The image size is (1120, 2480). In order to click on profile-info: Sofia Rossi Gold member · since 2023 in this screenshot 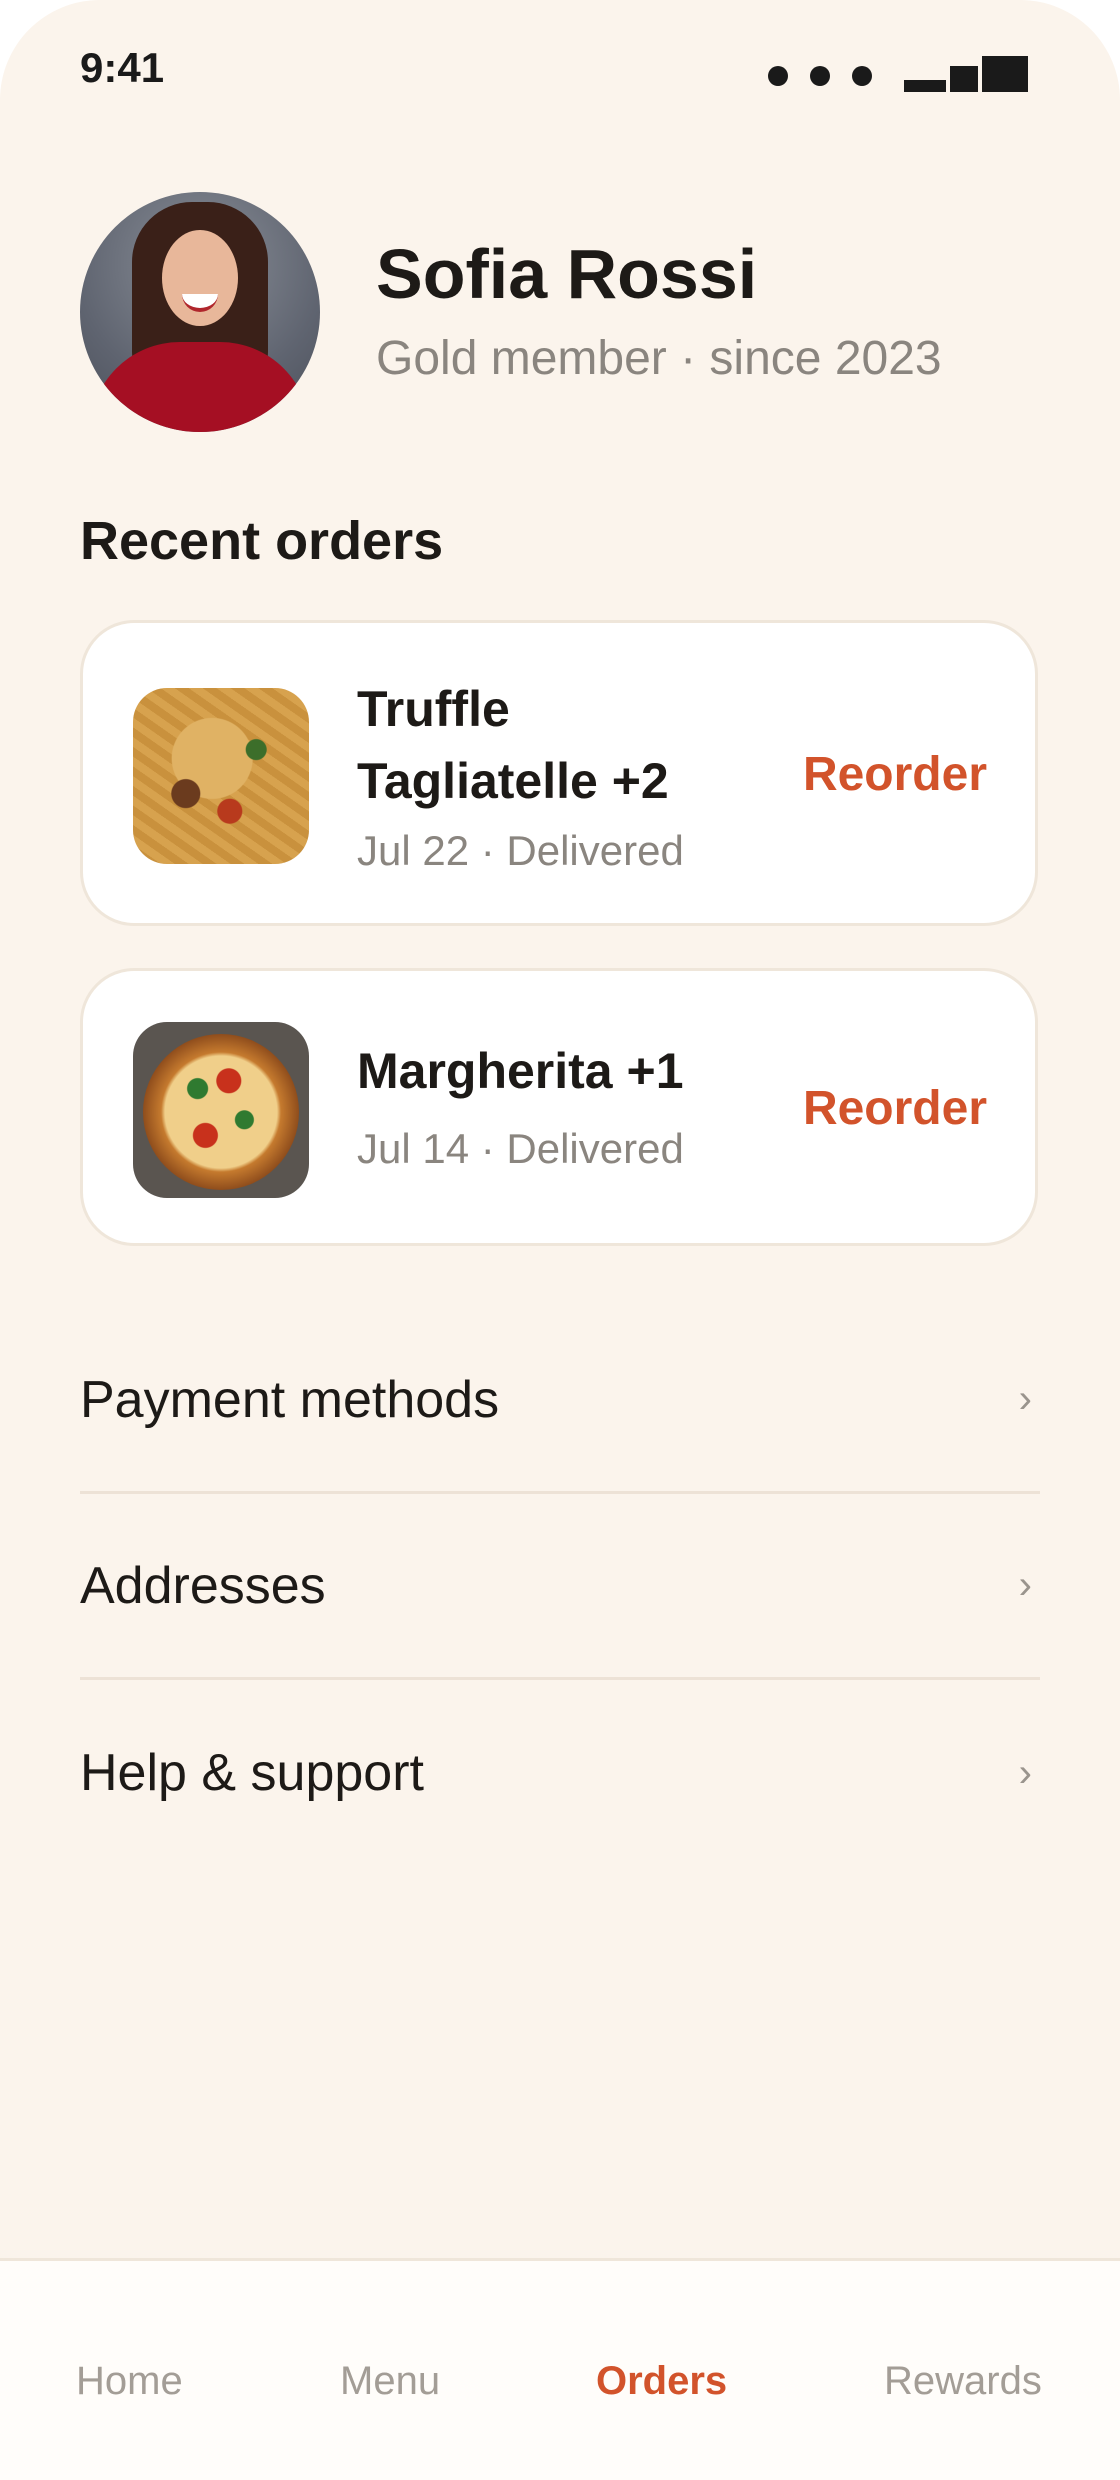, I will do `click(659, 312)`.